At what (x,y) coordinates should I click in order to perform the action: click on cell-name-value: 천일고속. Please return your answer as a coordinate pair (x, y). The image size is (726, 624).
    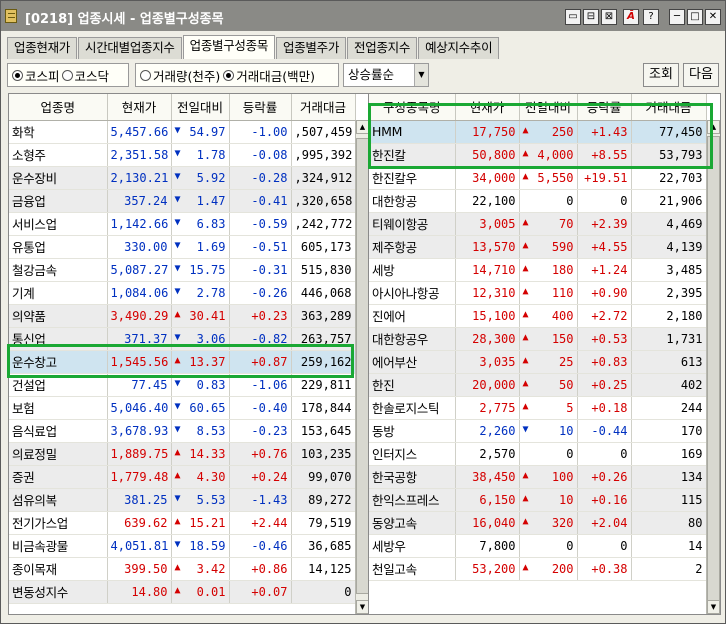
    Looking at the image, I should click on (394, 569).